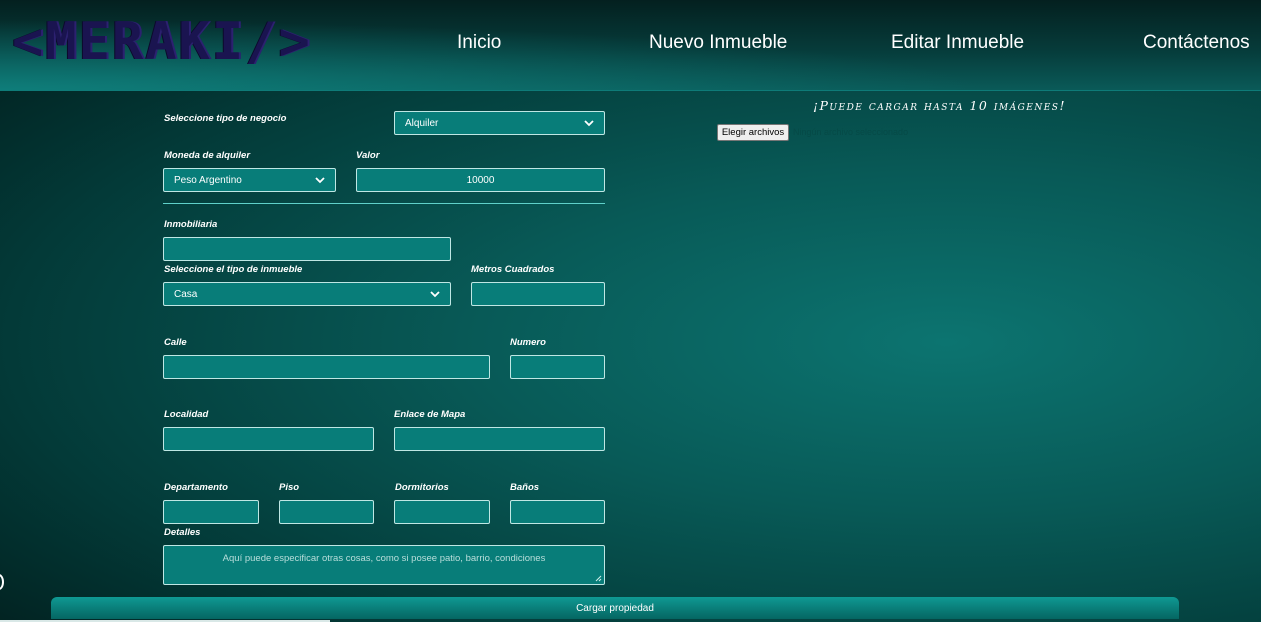  What do you see at coordinates (422, 487) in the screenshot?
I see `dormitorios-label: Dormitorios` at bounding box center [422, 487].